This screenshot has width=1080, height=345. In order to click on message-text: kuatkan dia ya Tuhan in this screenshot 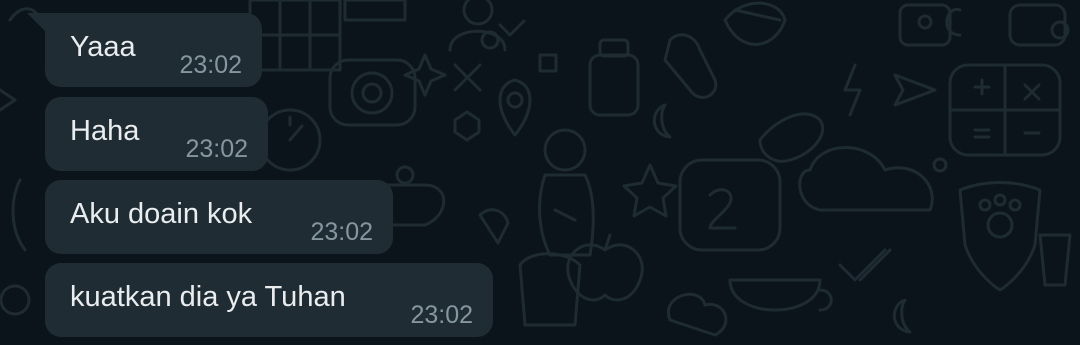, I will do `click(208, 297)`.